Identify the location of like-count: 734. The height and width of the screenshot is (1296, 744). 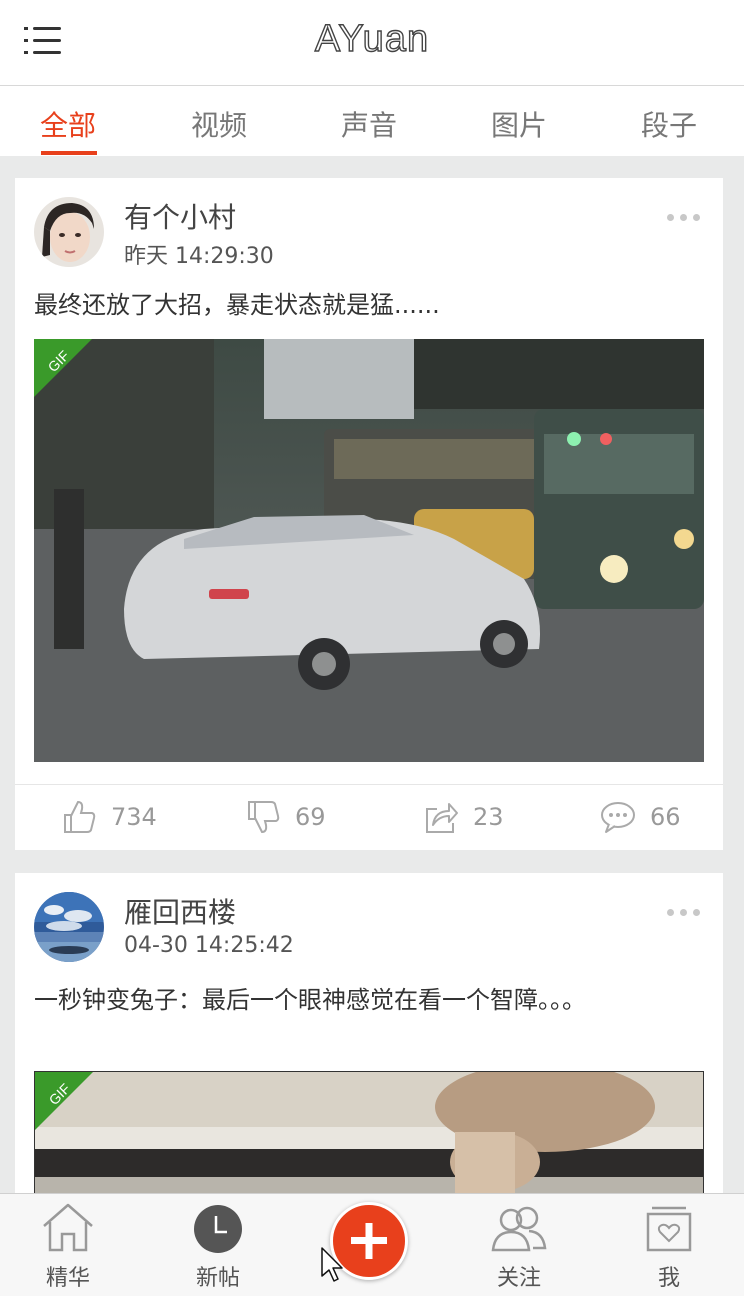
(134, 817).